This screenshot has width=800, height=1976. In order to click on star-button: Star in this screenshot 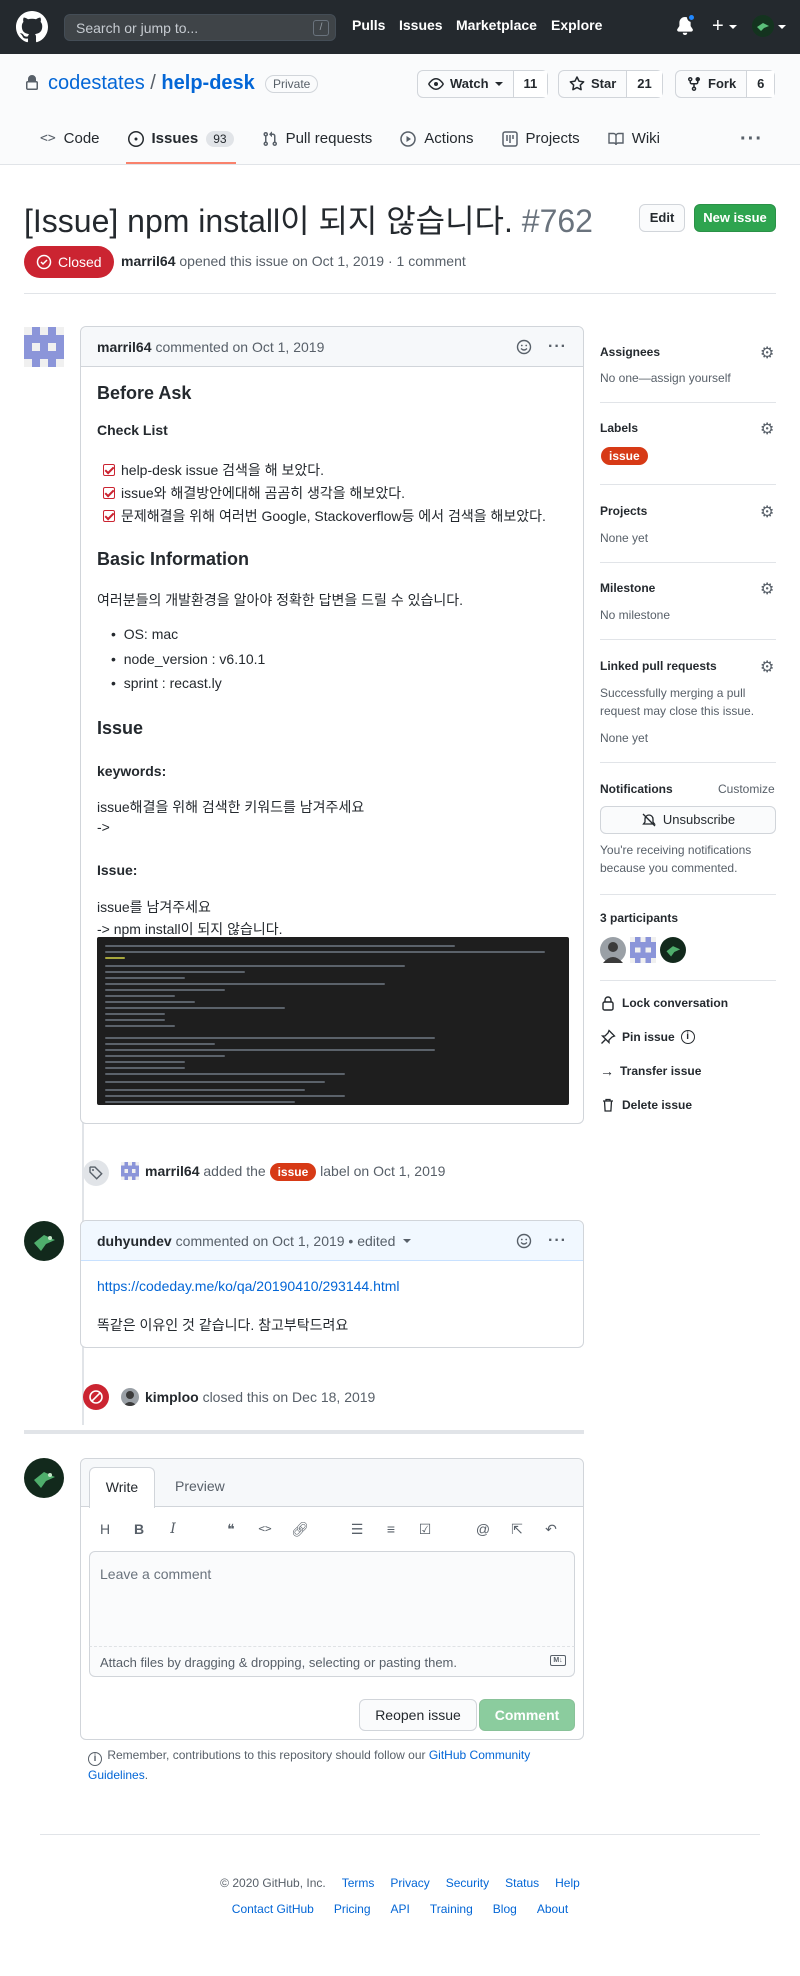, I will do `click(592, 84)`.